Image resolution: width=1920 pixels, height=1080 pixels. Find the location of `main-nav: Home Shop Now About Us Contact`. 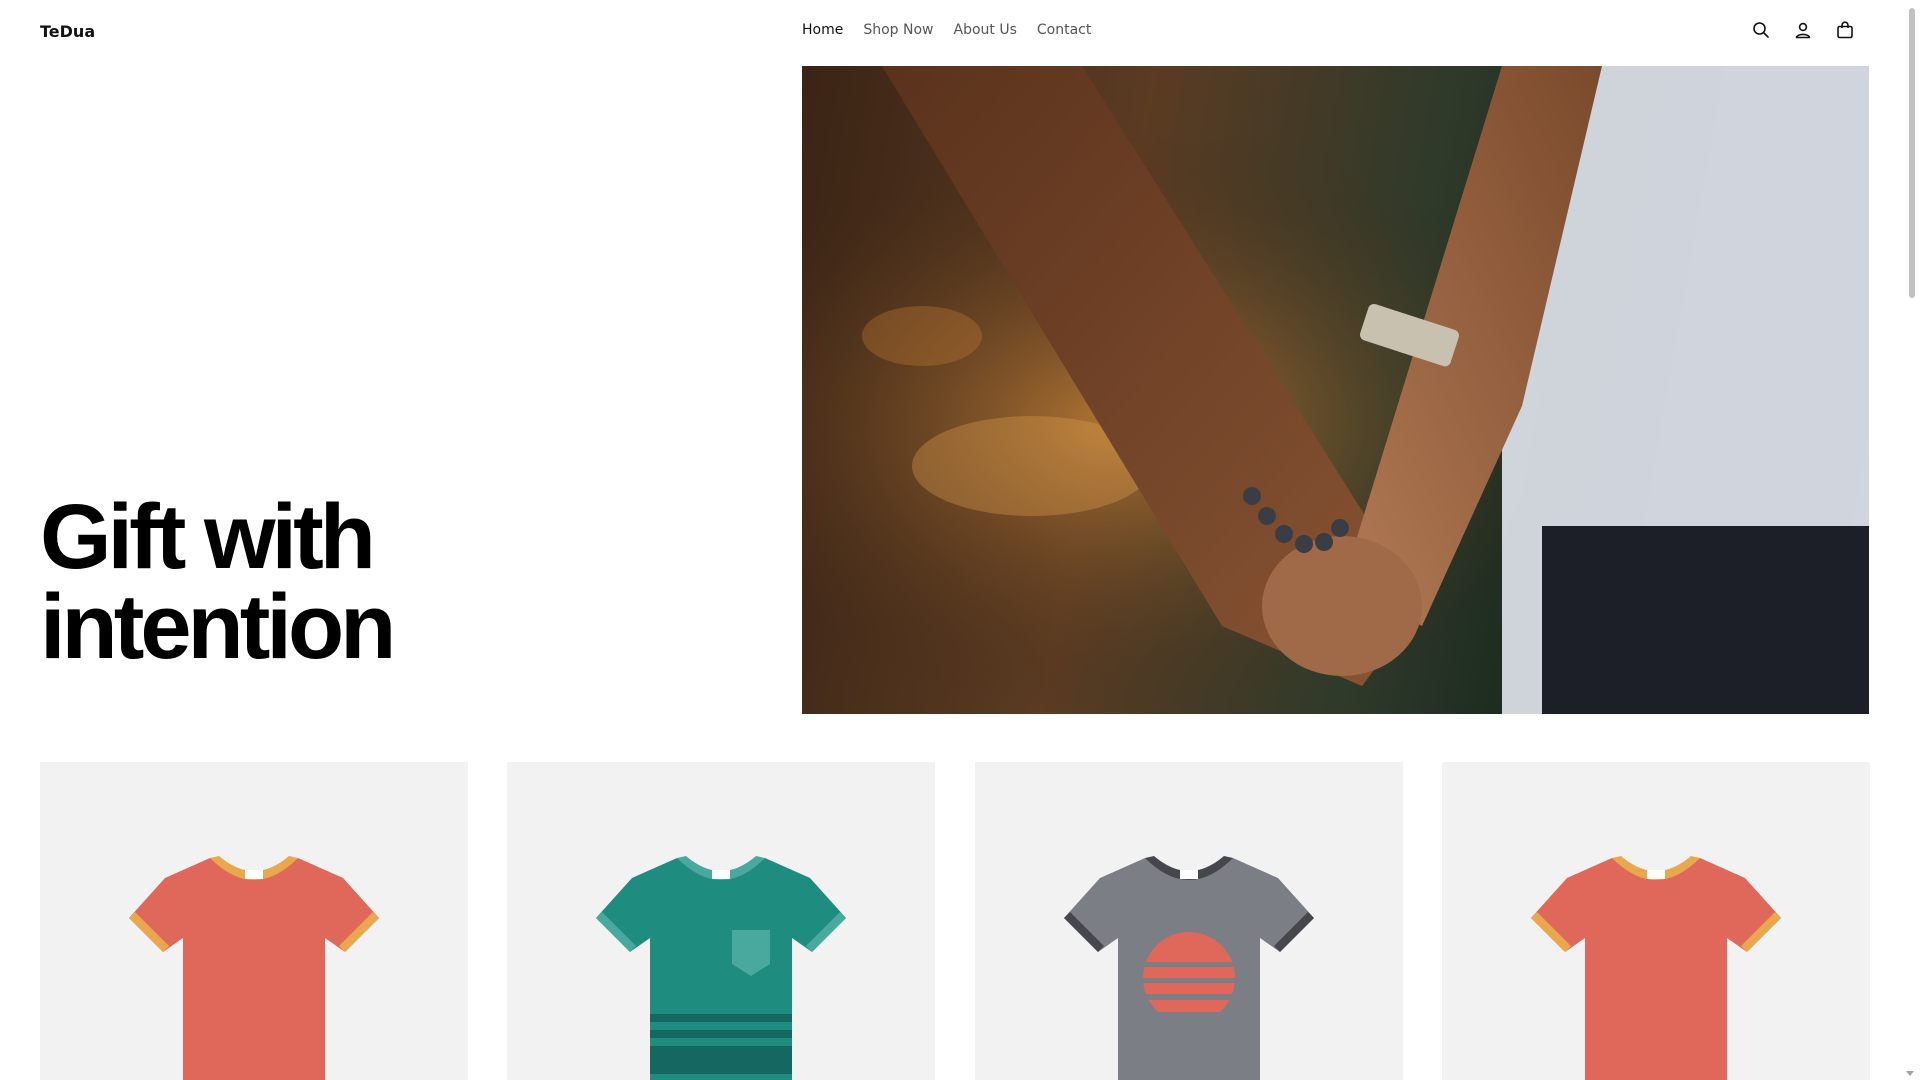

main-nav: Home Shop Now About Us Contact is located at coordinates (946, 30).